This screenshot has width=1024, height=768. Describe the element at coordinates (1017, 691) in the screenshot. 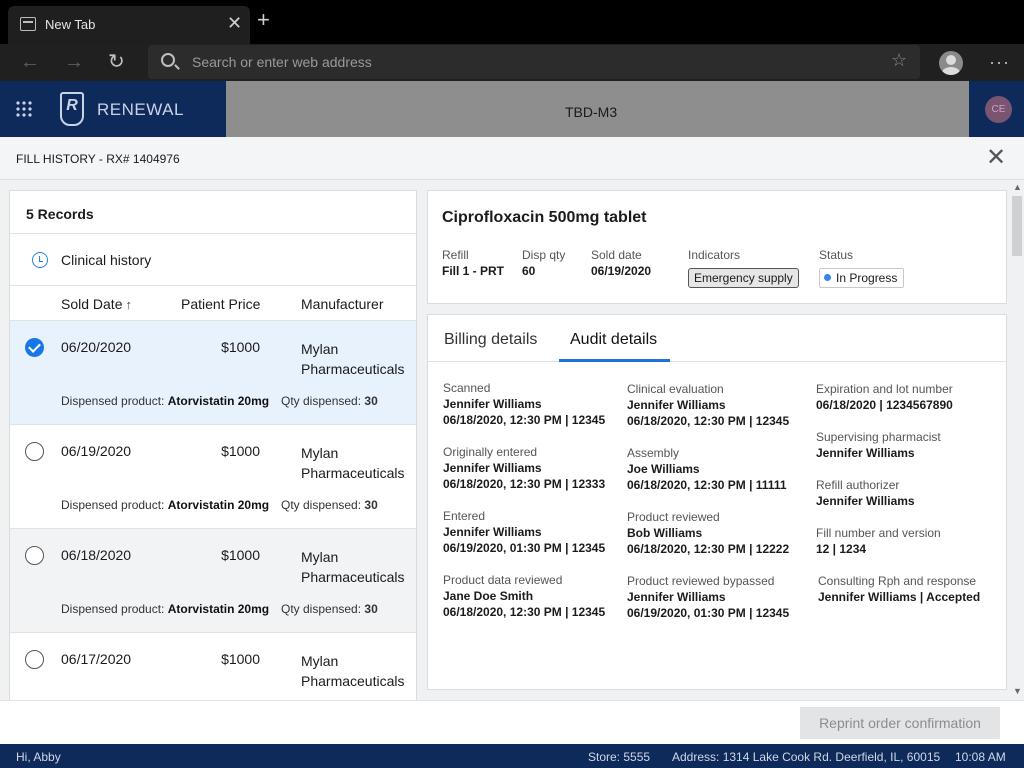

I see `scroll-down-icon: ▼` at that location.